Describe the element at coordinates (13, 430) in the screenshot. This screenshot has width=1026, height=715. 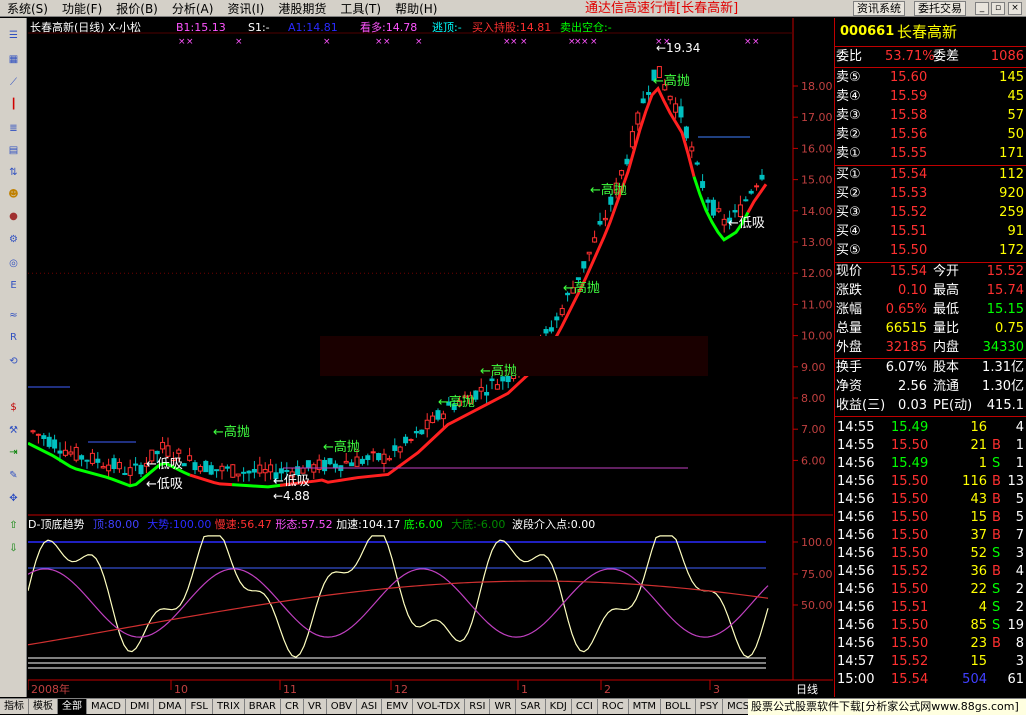
I see `wrench-icon: ⚒` at that location.